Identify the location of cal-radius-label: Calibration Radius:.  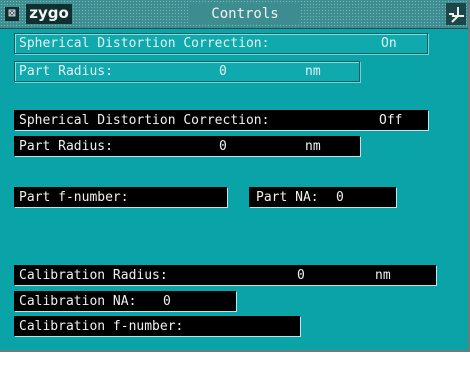
(93, 275).